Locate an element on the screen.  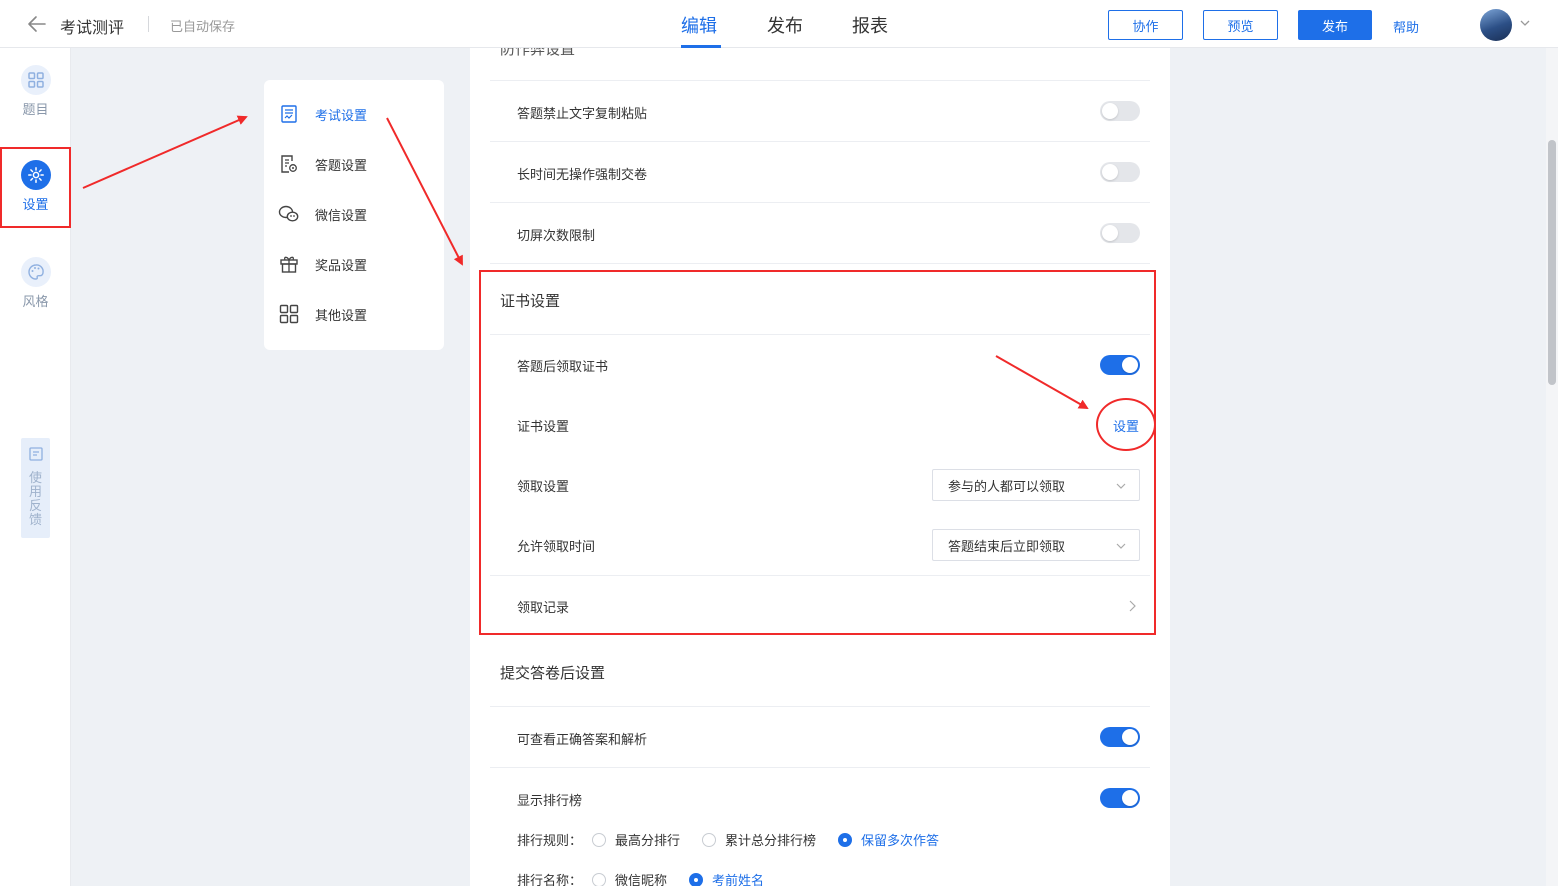
gift-icon is located at coordinates (289, 264).